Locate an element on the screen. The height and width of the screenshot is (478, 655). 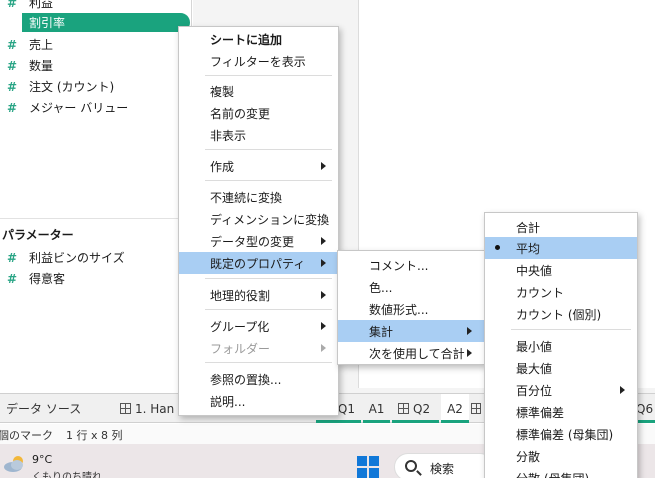
field-label: 割引率 is located at coordinates (47, 23).